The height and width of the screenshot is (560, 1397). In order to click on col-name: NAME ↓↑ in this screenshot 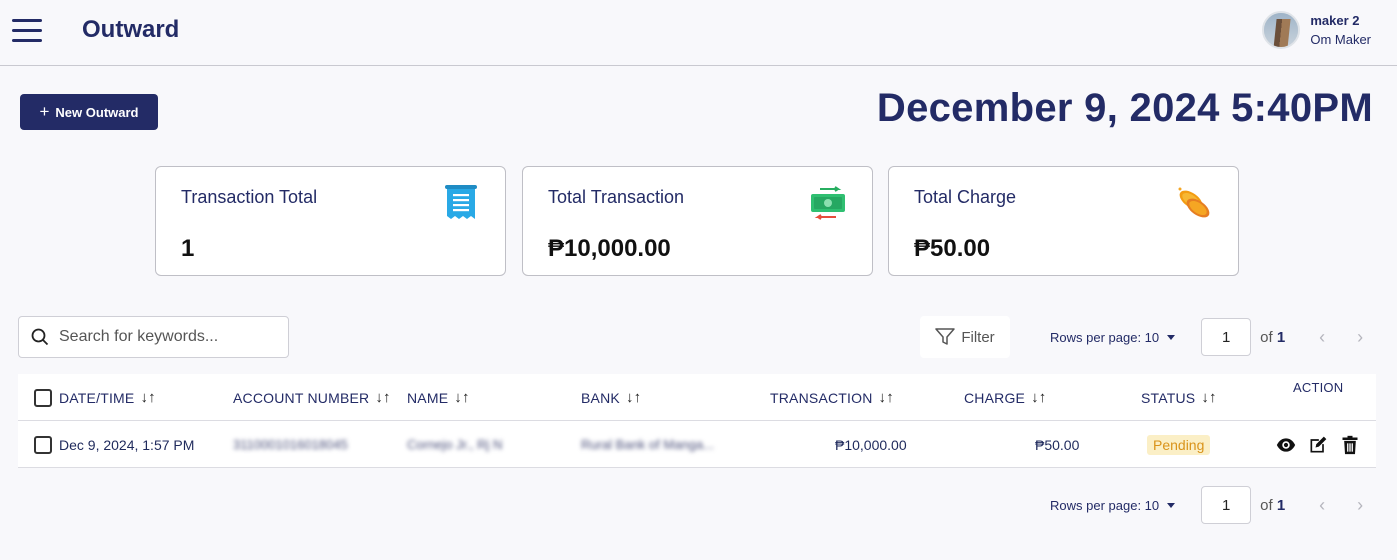, I will do `click(438, 397)`.